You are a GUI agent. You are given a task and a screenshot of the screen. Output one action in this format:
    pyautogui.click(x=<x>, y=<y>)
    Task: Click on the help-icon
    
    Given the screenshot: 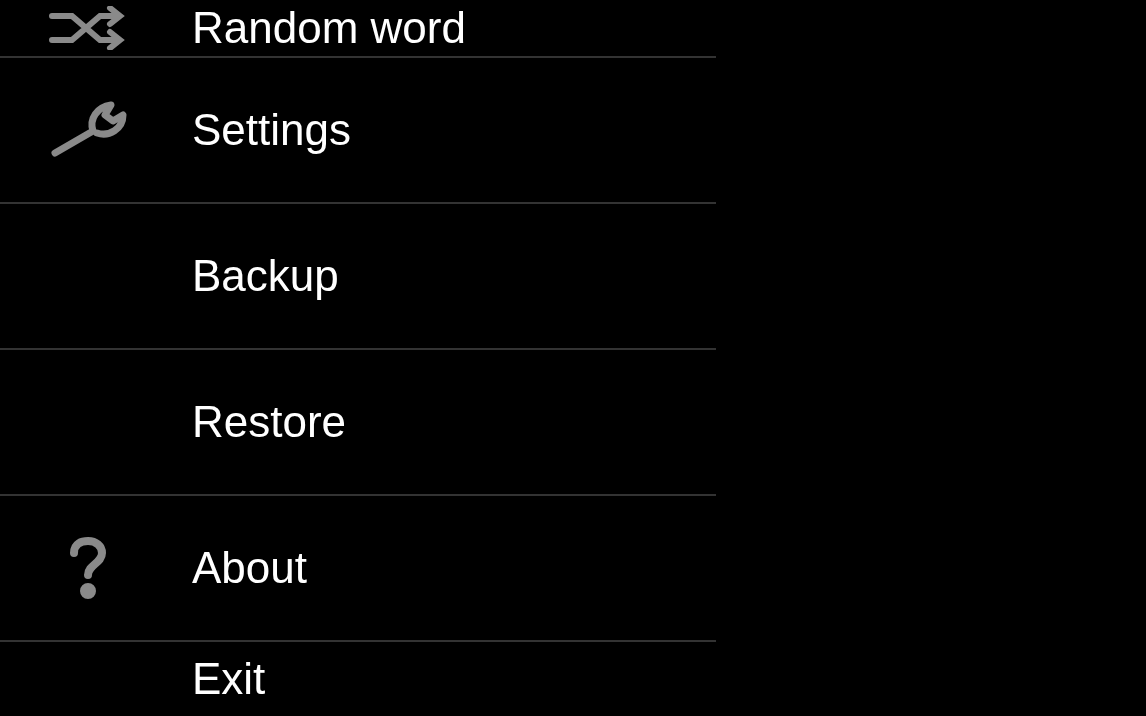 What is the action you would take?
    pyautogui.click(x=88, y=568)
    